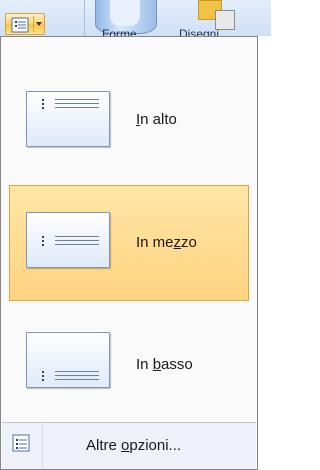 This screenshot has width=320, height=470. What do you see at coordinates (84, 18) in the screenshot?
I see `ribbon-divider` at bounding box center [84, 18].